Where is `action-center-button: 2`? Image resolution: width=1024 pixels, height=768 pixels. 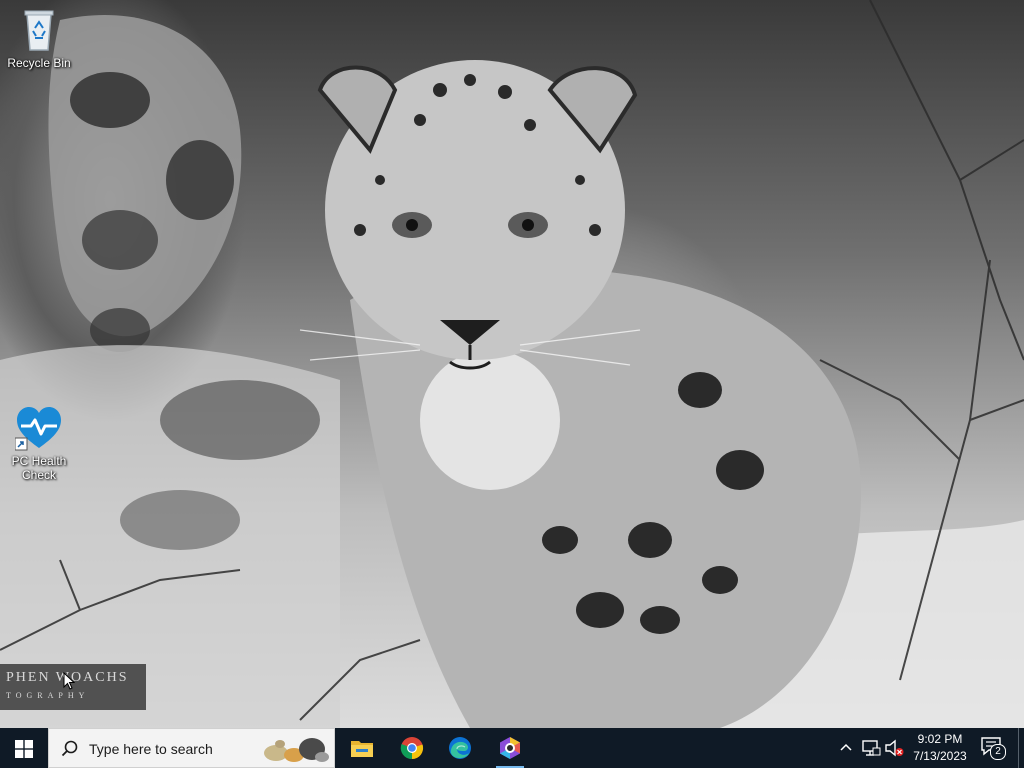 action-center-button: 2 is located at coordinates (994, 748).